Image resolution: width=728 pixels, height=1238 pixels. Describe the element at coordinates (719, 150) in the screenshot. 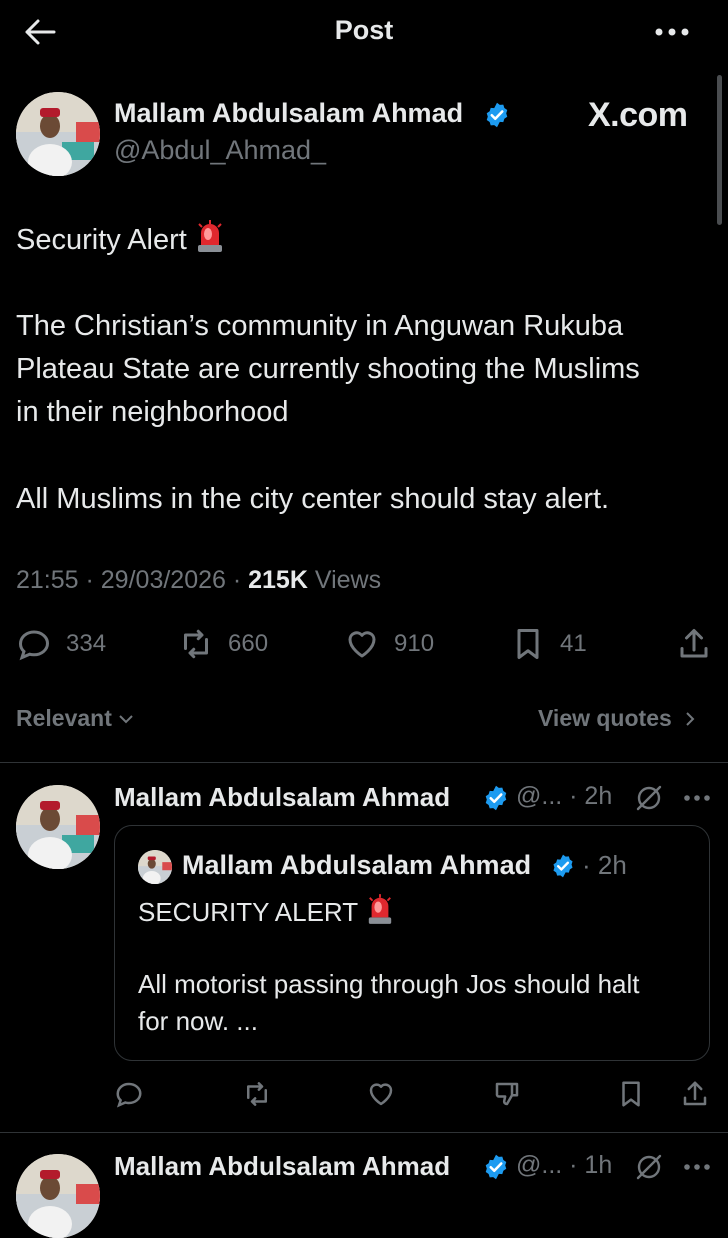

I see `scrollbar` at that location.